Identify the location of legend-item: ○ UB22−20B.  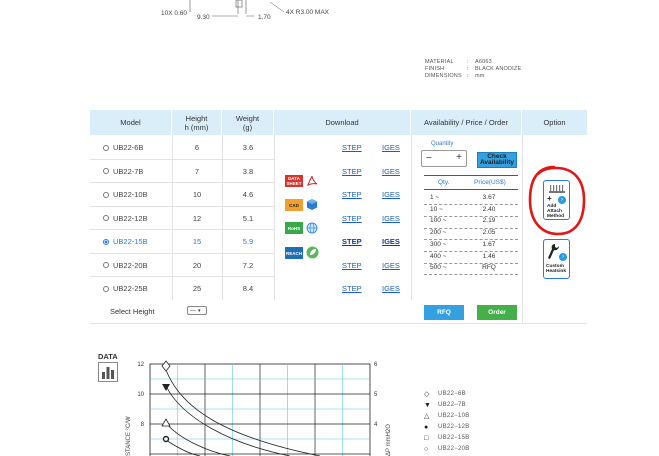
(447, 449).